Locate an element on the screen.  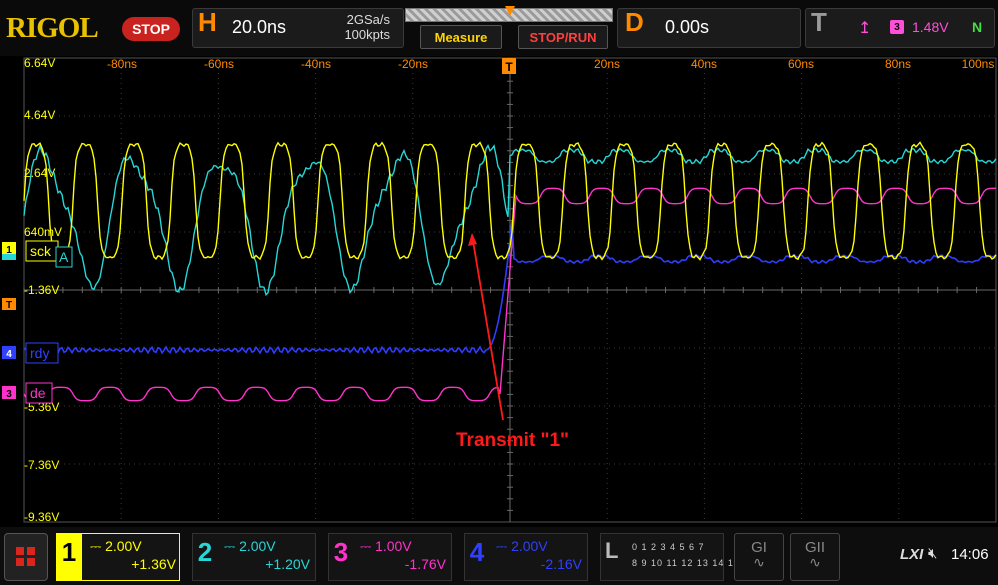
channel-1-number: 1 is located at coordinates (69, 552).